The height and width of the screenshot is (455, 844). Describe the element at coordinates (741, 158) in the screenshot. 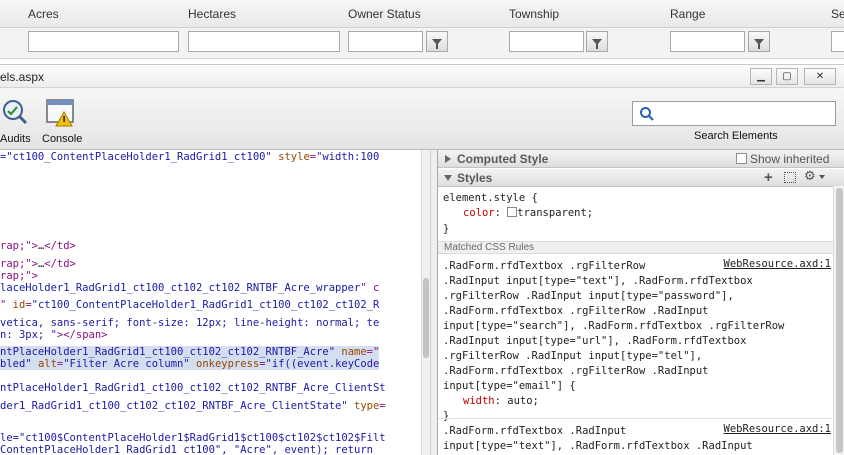

I see `show-inherited-checkbox` at that location.